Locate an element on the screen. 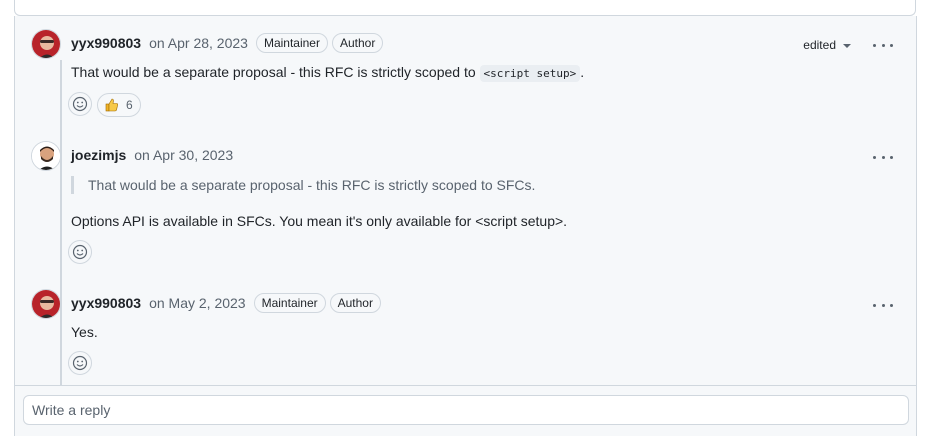  avatar-joezimjs-icon is located at coordinates (46, 156).